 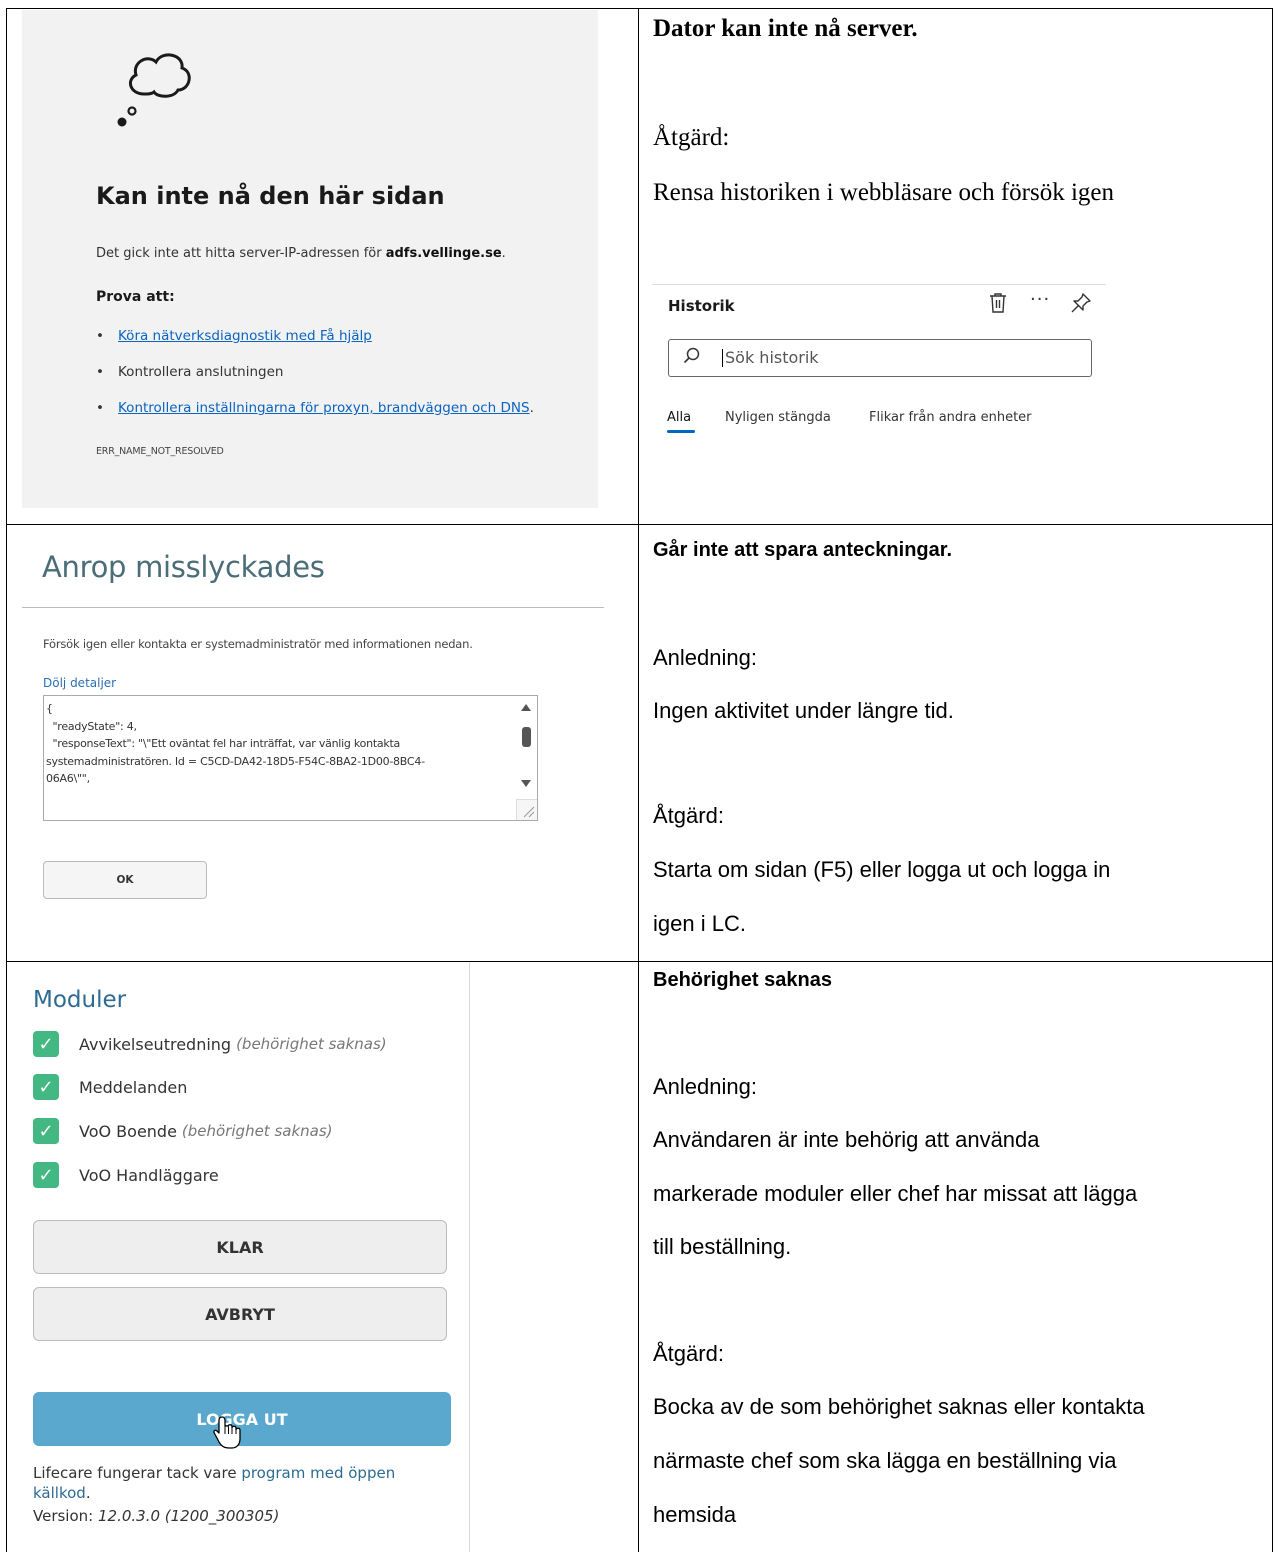 What do you see at coordinates (79, 683) in the screenshot?
I see `hide-details-link: Dölj detaljer` at bounding box center [79, 683].